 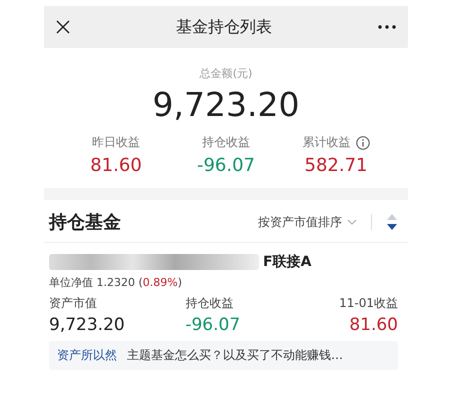 I want to click on unit-nav: 单位净值 1.2320 (0.89%), so click(x=116, y=282).